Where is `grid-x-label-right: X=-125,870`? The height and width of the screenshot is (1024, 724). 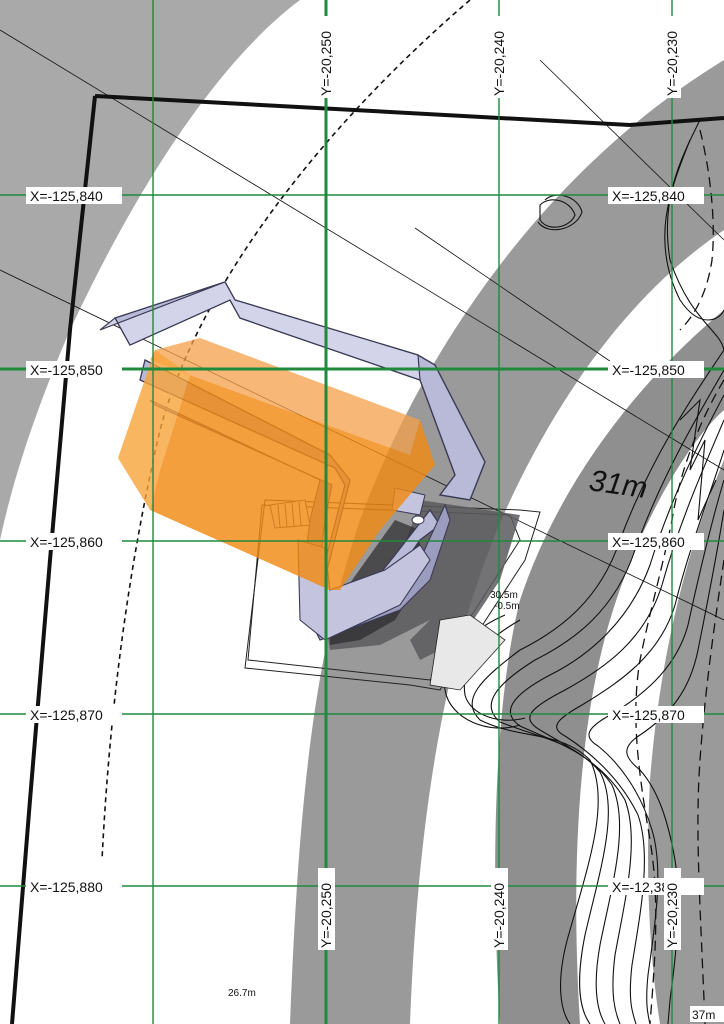 grid-x-label-right: X=-125,870 is located at coordinates (648, 715).